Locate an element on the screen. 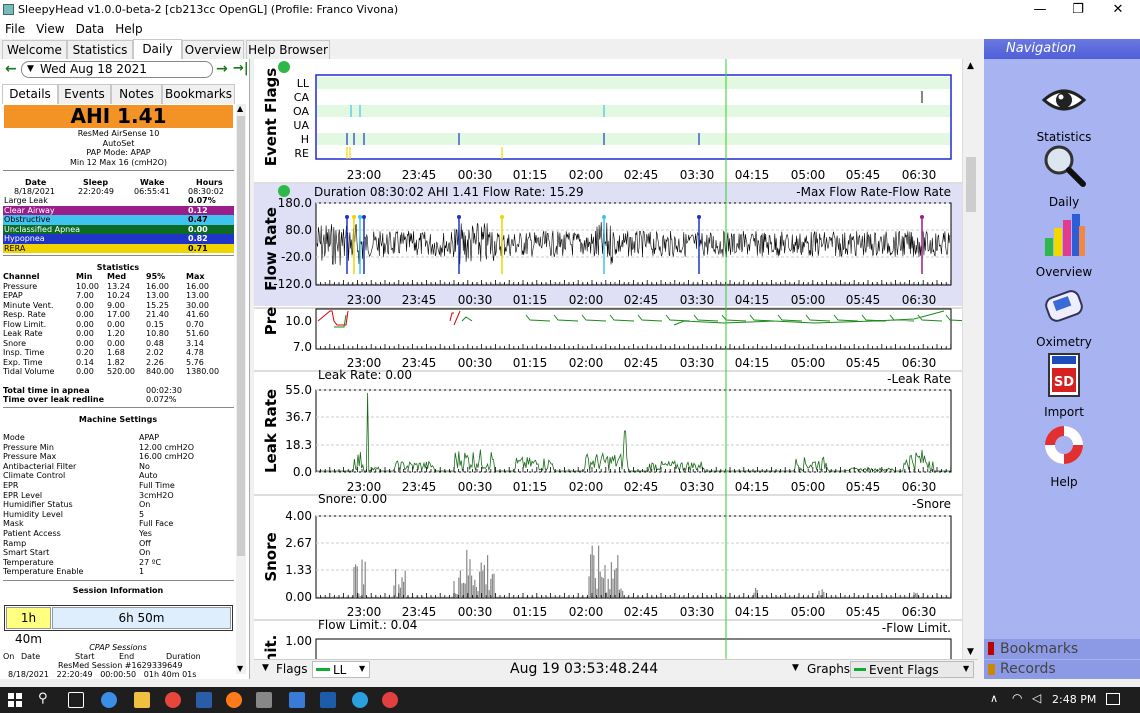  statistics-cell: Insp. Time is located at coordinates (24, 352).